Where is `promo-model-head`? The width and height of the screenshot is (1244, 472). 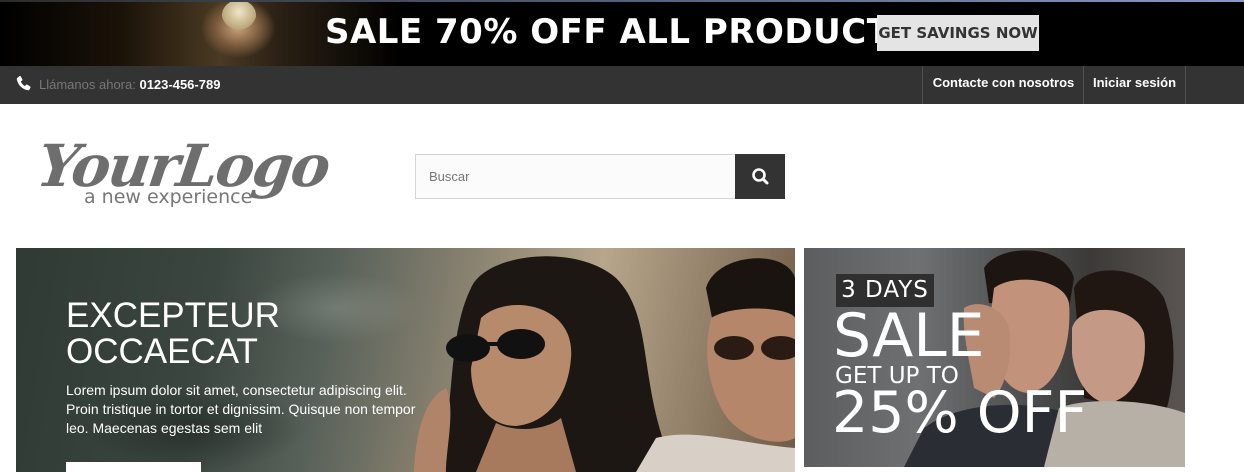
promo-model-head is located at coordinates (239, 15).